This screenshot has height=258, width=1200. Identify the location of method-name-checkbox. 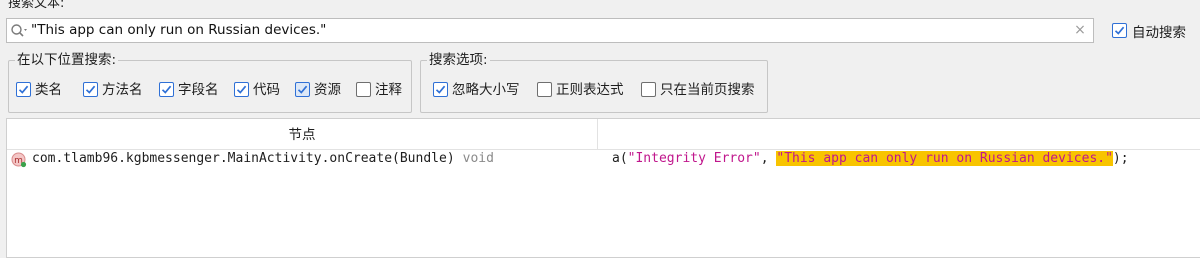
(90, 89).